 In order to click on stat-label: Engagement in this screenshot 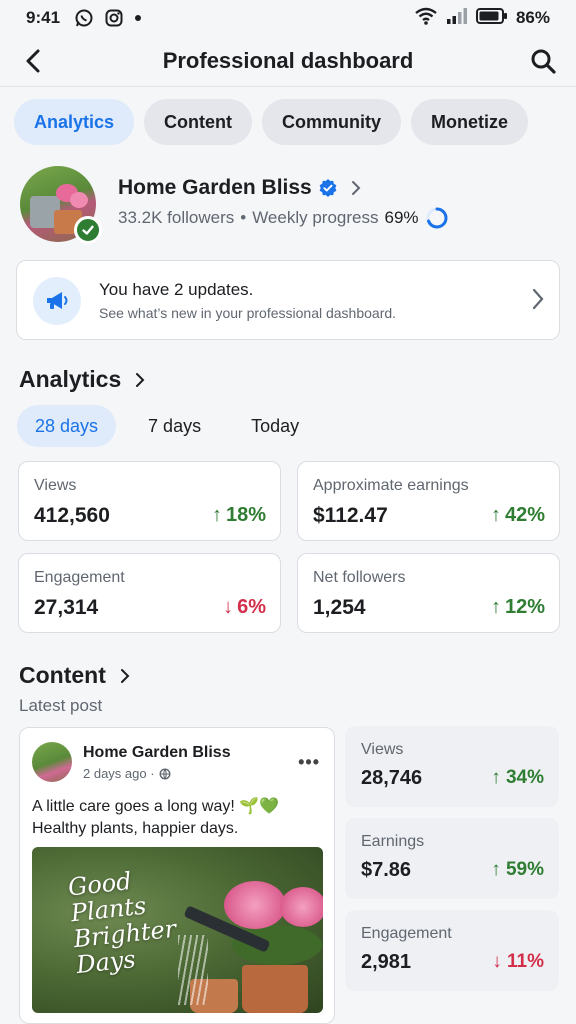, I will do `click(406, 933)`.